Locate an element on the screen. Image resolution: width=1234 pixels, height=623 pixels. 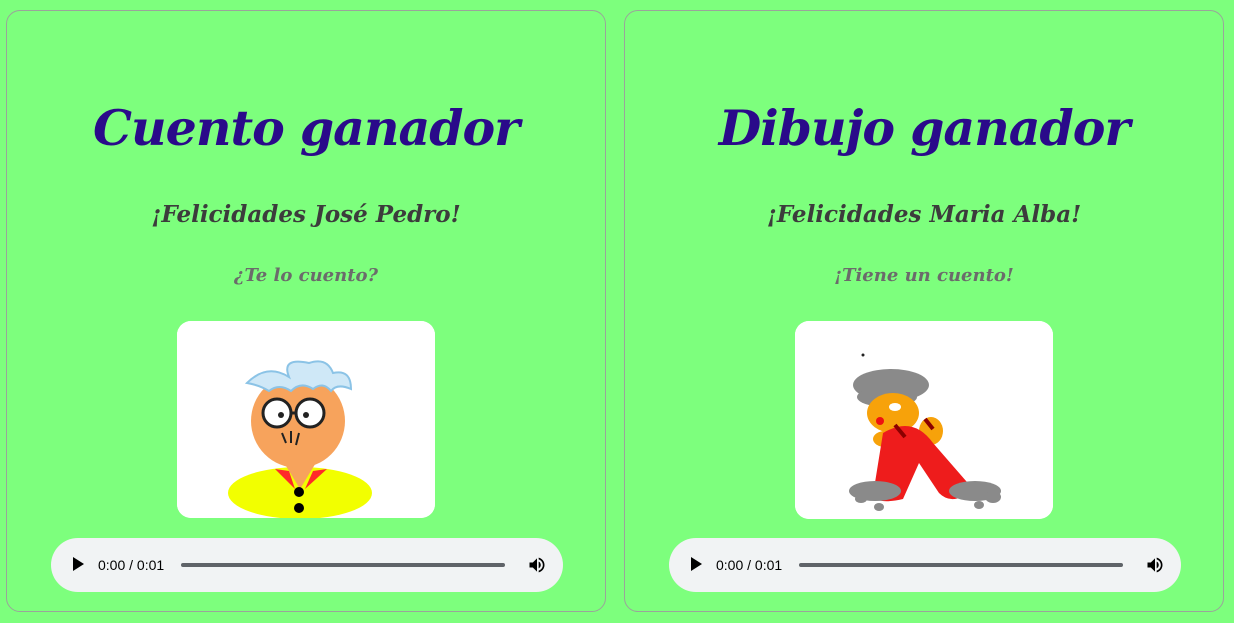
grandpa-illustration is located at coordinates (306, 419).